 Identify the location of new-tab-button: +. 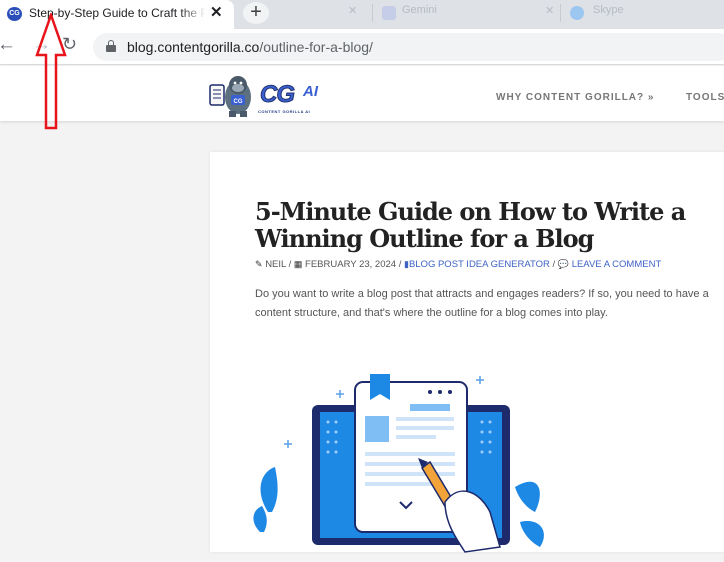
(256, 13).